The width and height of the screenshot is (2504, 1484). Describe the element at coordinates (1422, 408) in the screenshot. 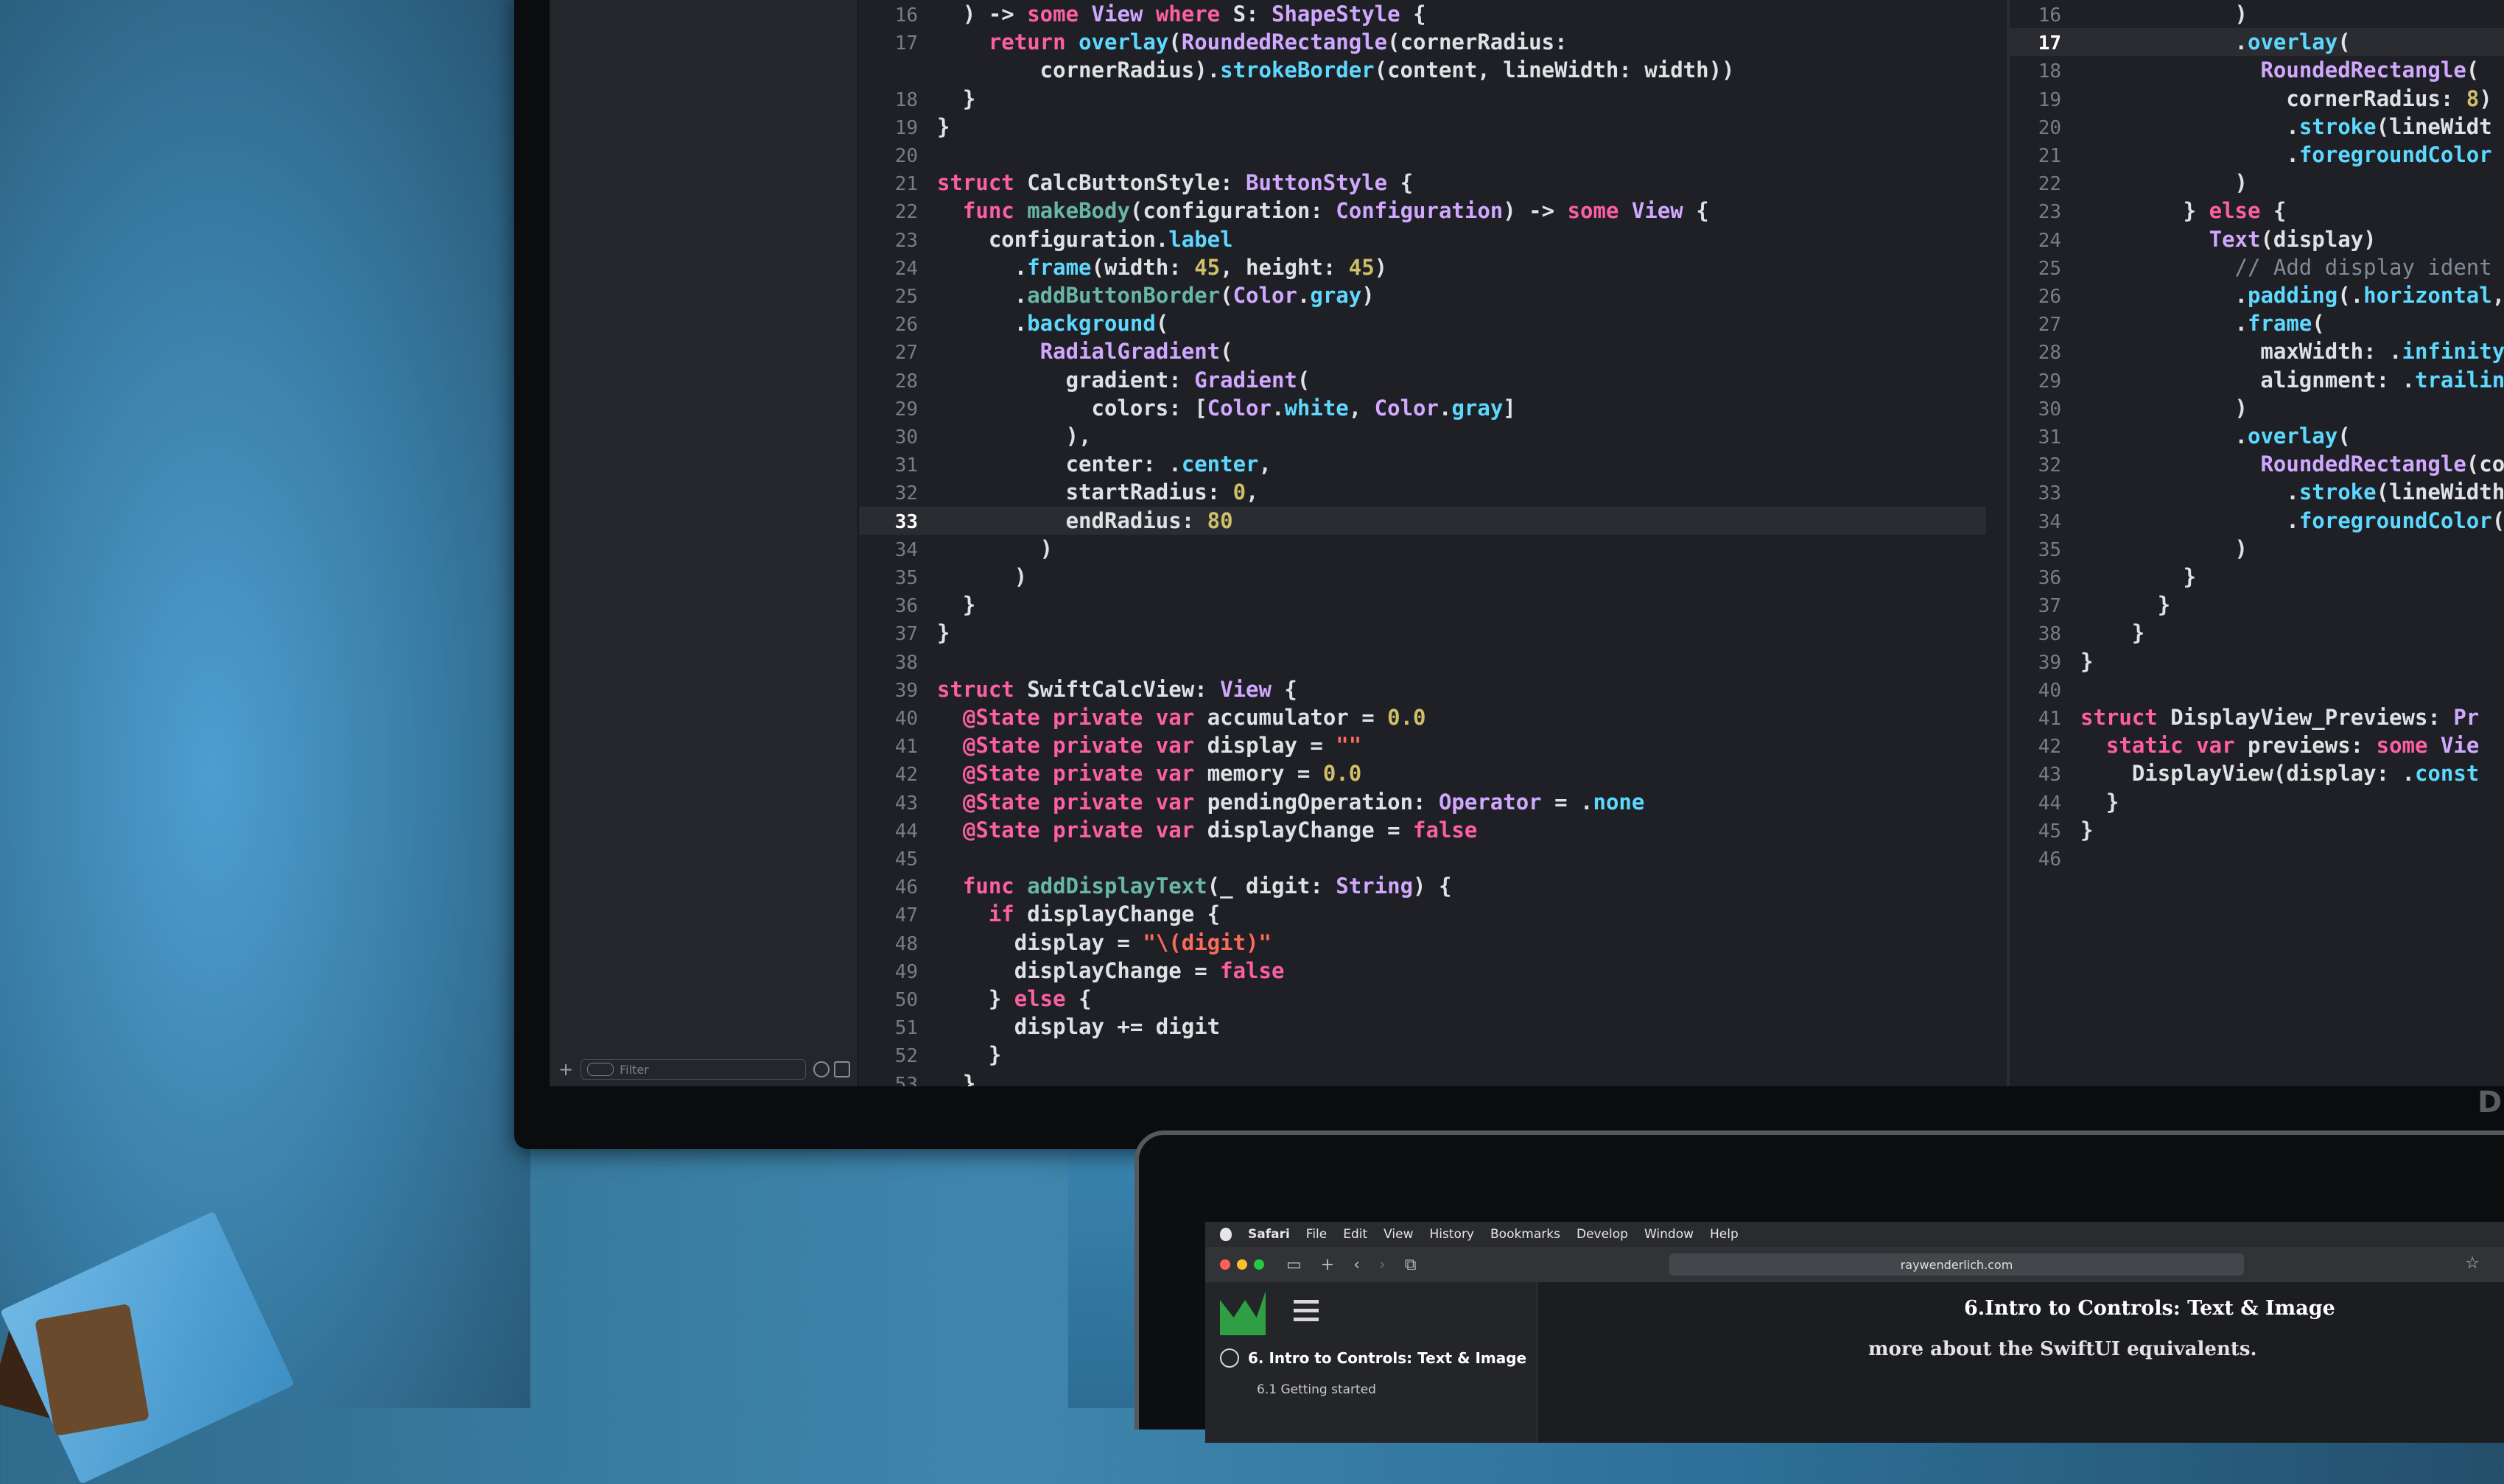

I see `code-line: 29 colors: [Color.white, Color.gray]` at that location.